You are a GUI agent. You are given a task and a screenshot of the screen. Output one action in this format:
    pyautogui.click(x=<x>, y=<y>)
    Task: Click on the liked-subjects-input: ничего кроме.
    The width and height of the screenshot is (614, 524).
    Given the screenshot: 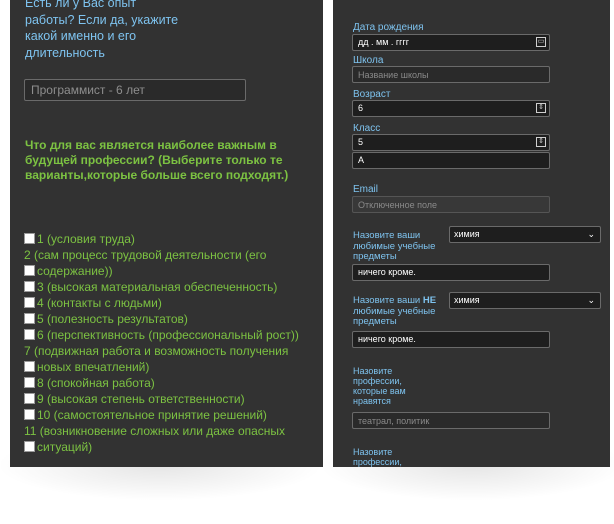 What is the action you would take?
    pyautogui.click(x=451, y=272)
    